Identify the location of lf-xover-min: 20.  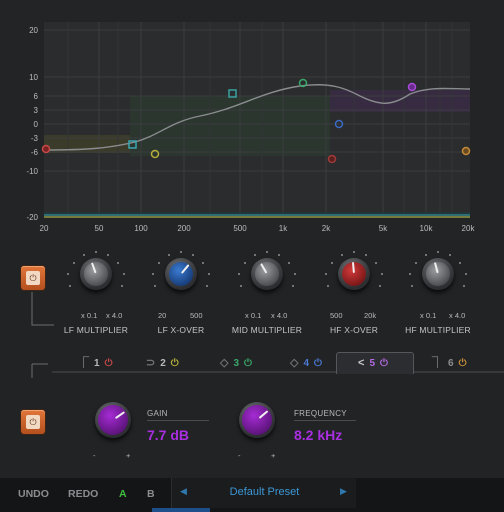
(162, 315).